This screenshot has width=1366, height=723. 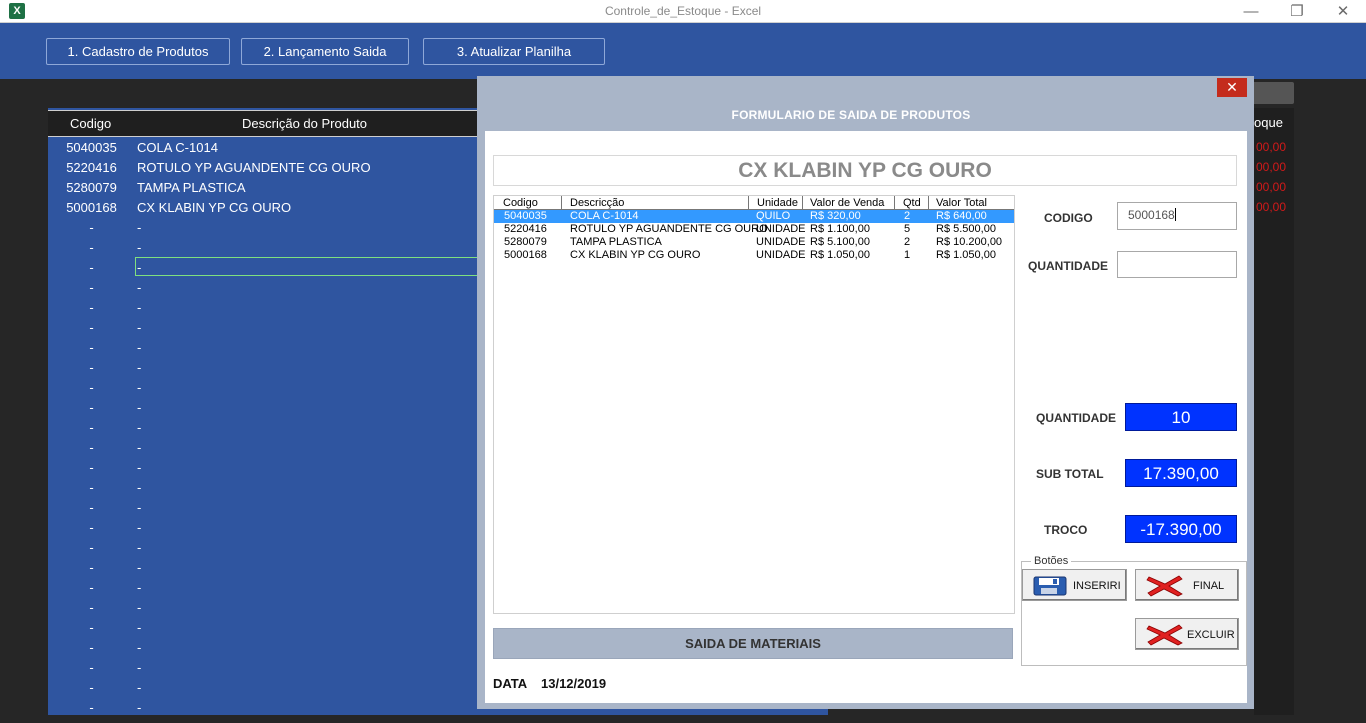 I want to click on list-header-descricao: Descricção, so click(x=597, y=203).